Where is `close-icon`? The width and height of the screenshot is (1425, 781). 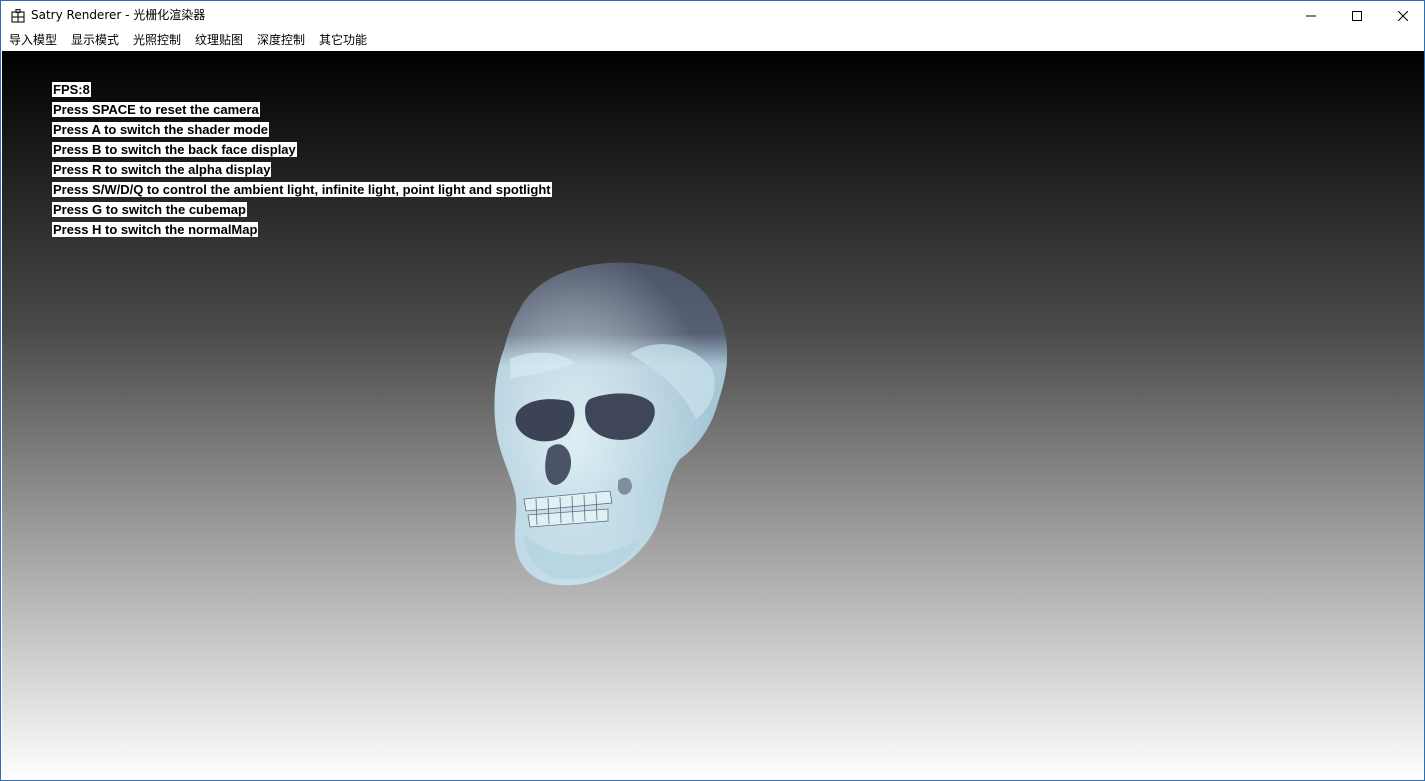 close-icon is located at coordinates (1403, 15).